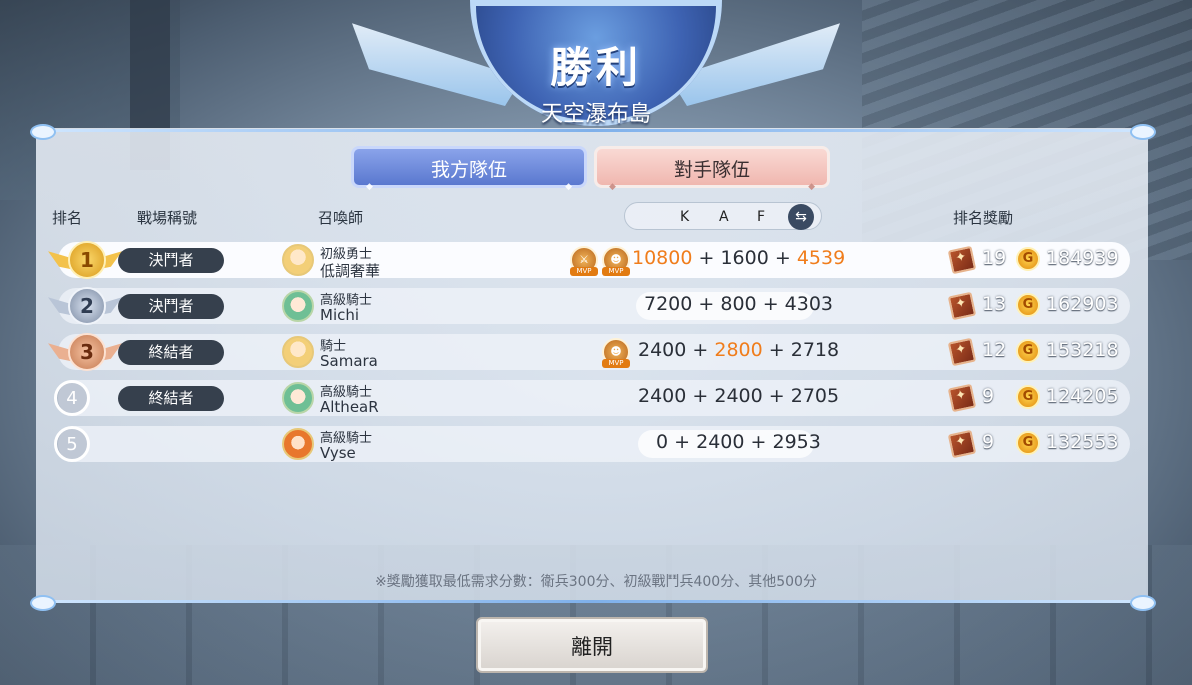  I want to click on kaf-score: 2400 + 2800 + 2718, so click(739, 350).